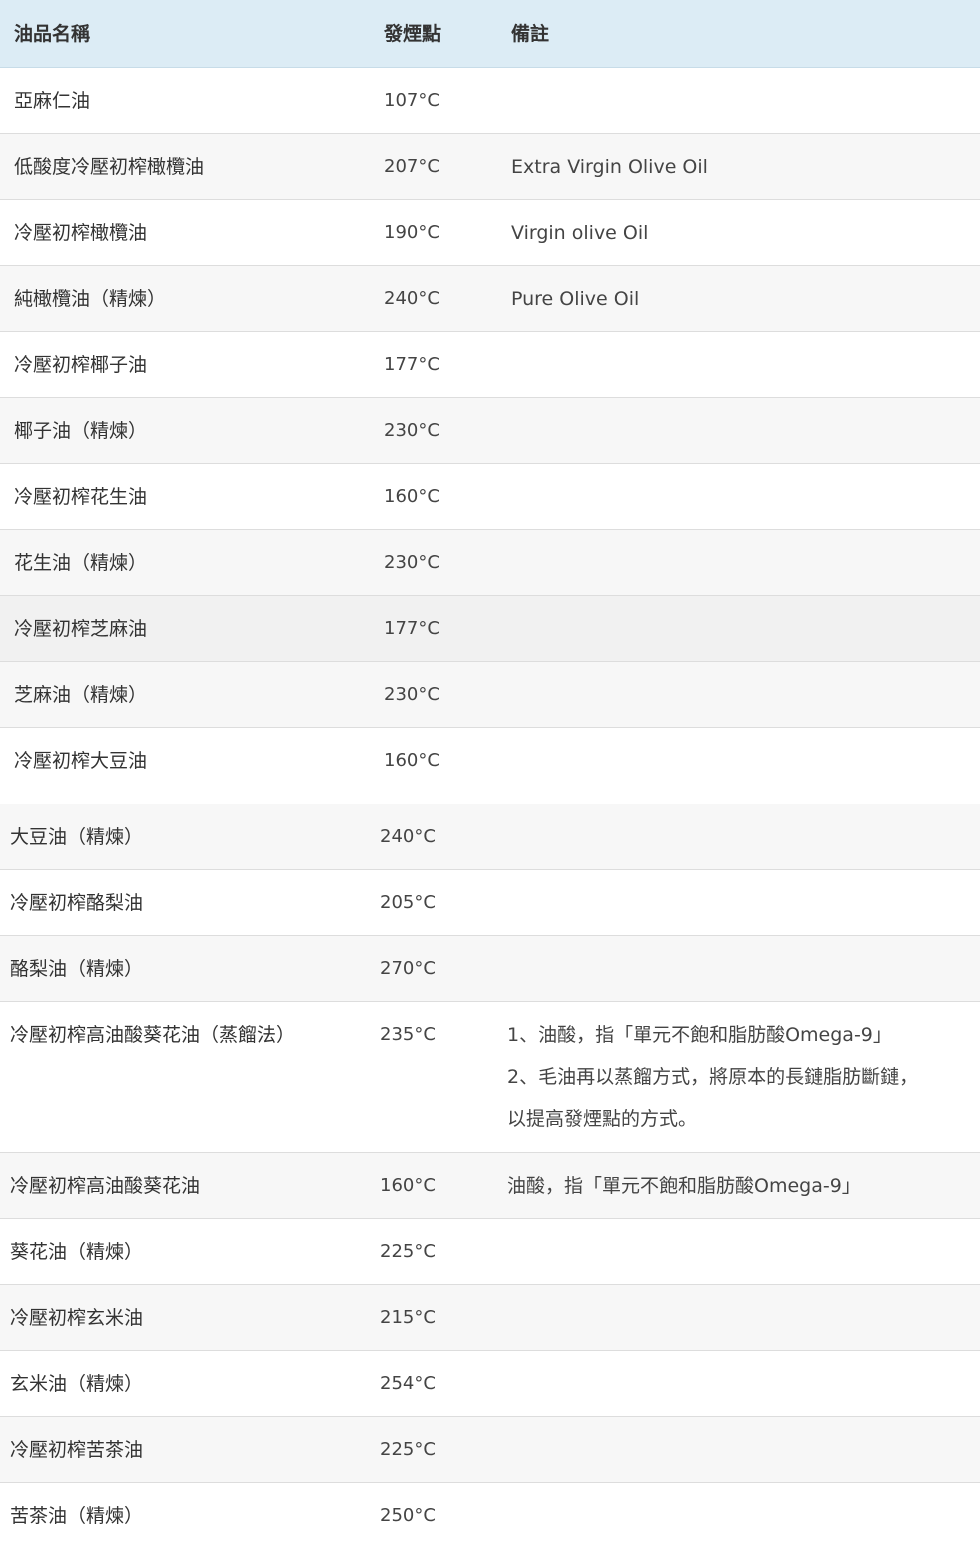 The width and height of the screenshot is (980, 1560). What do you see at coordinates (81, 232) in the screenshot?
I see `oil-name: 冷壓初榨橄欖油` at bounding box center [81, 232].